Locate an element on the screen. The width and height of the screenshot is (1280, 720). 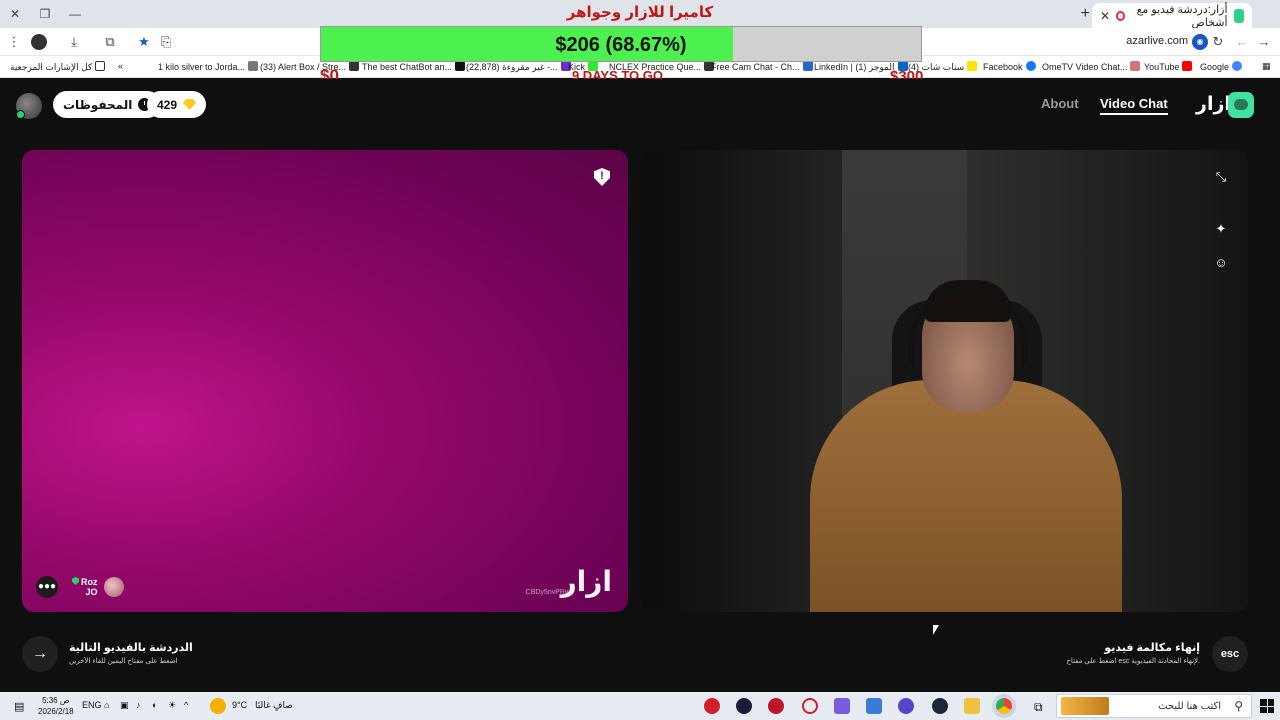
magic-wand-icon: ✦ is located at coordinates (1221, 229).